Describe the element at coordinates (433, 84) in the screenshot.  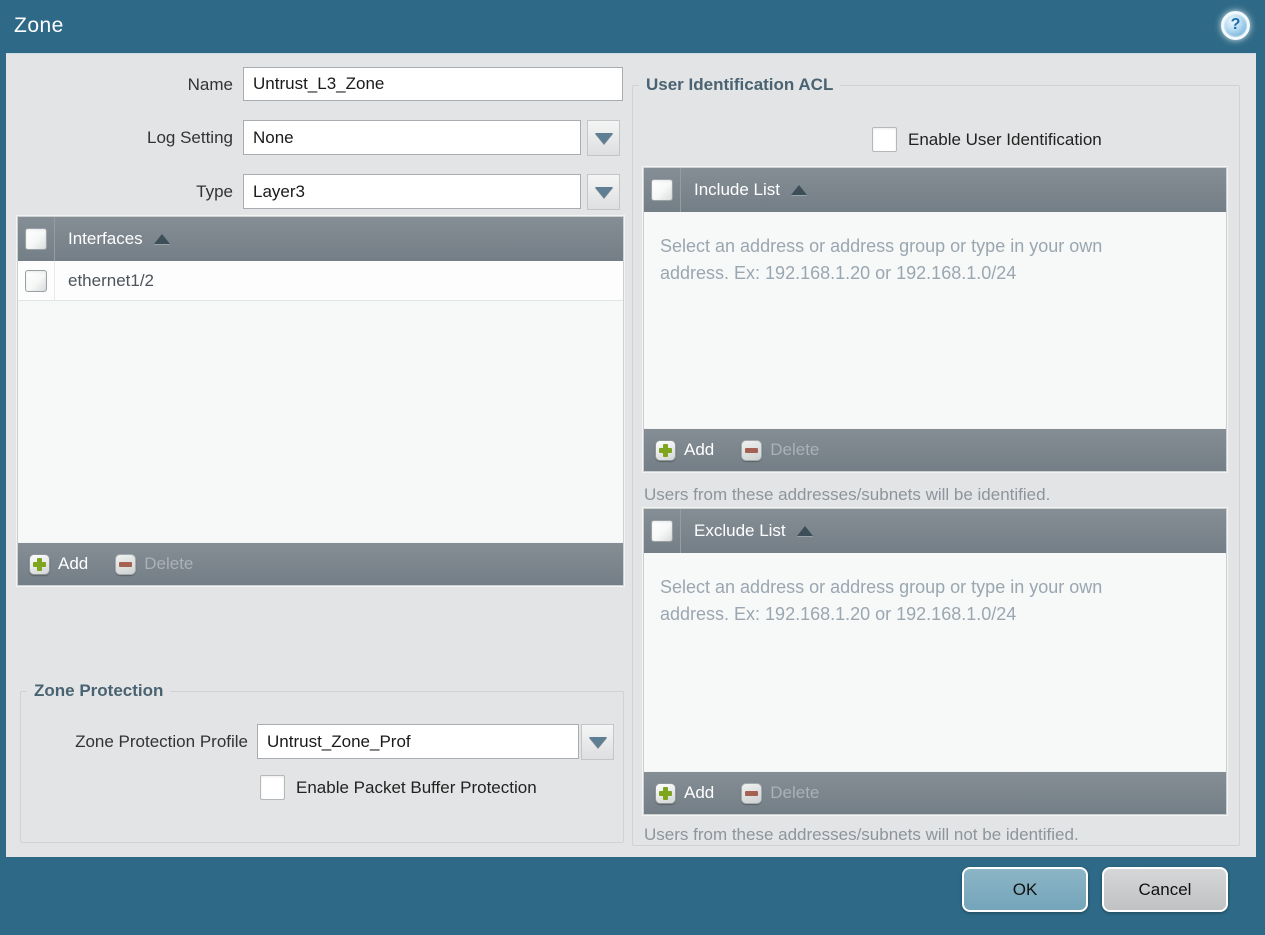
I see `name-input` at that location.